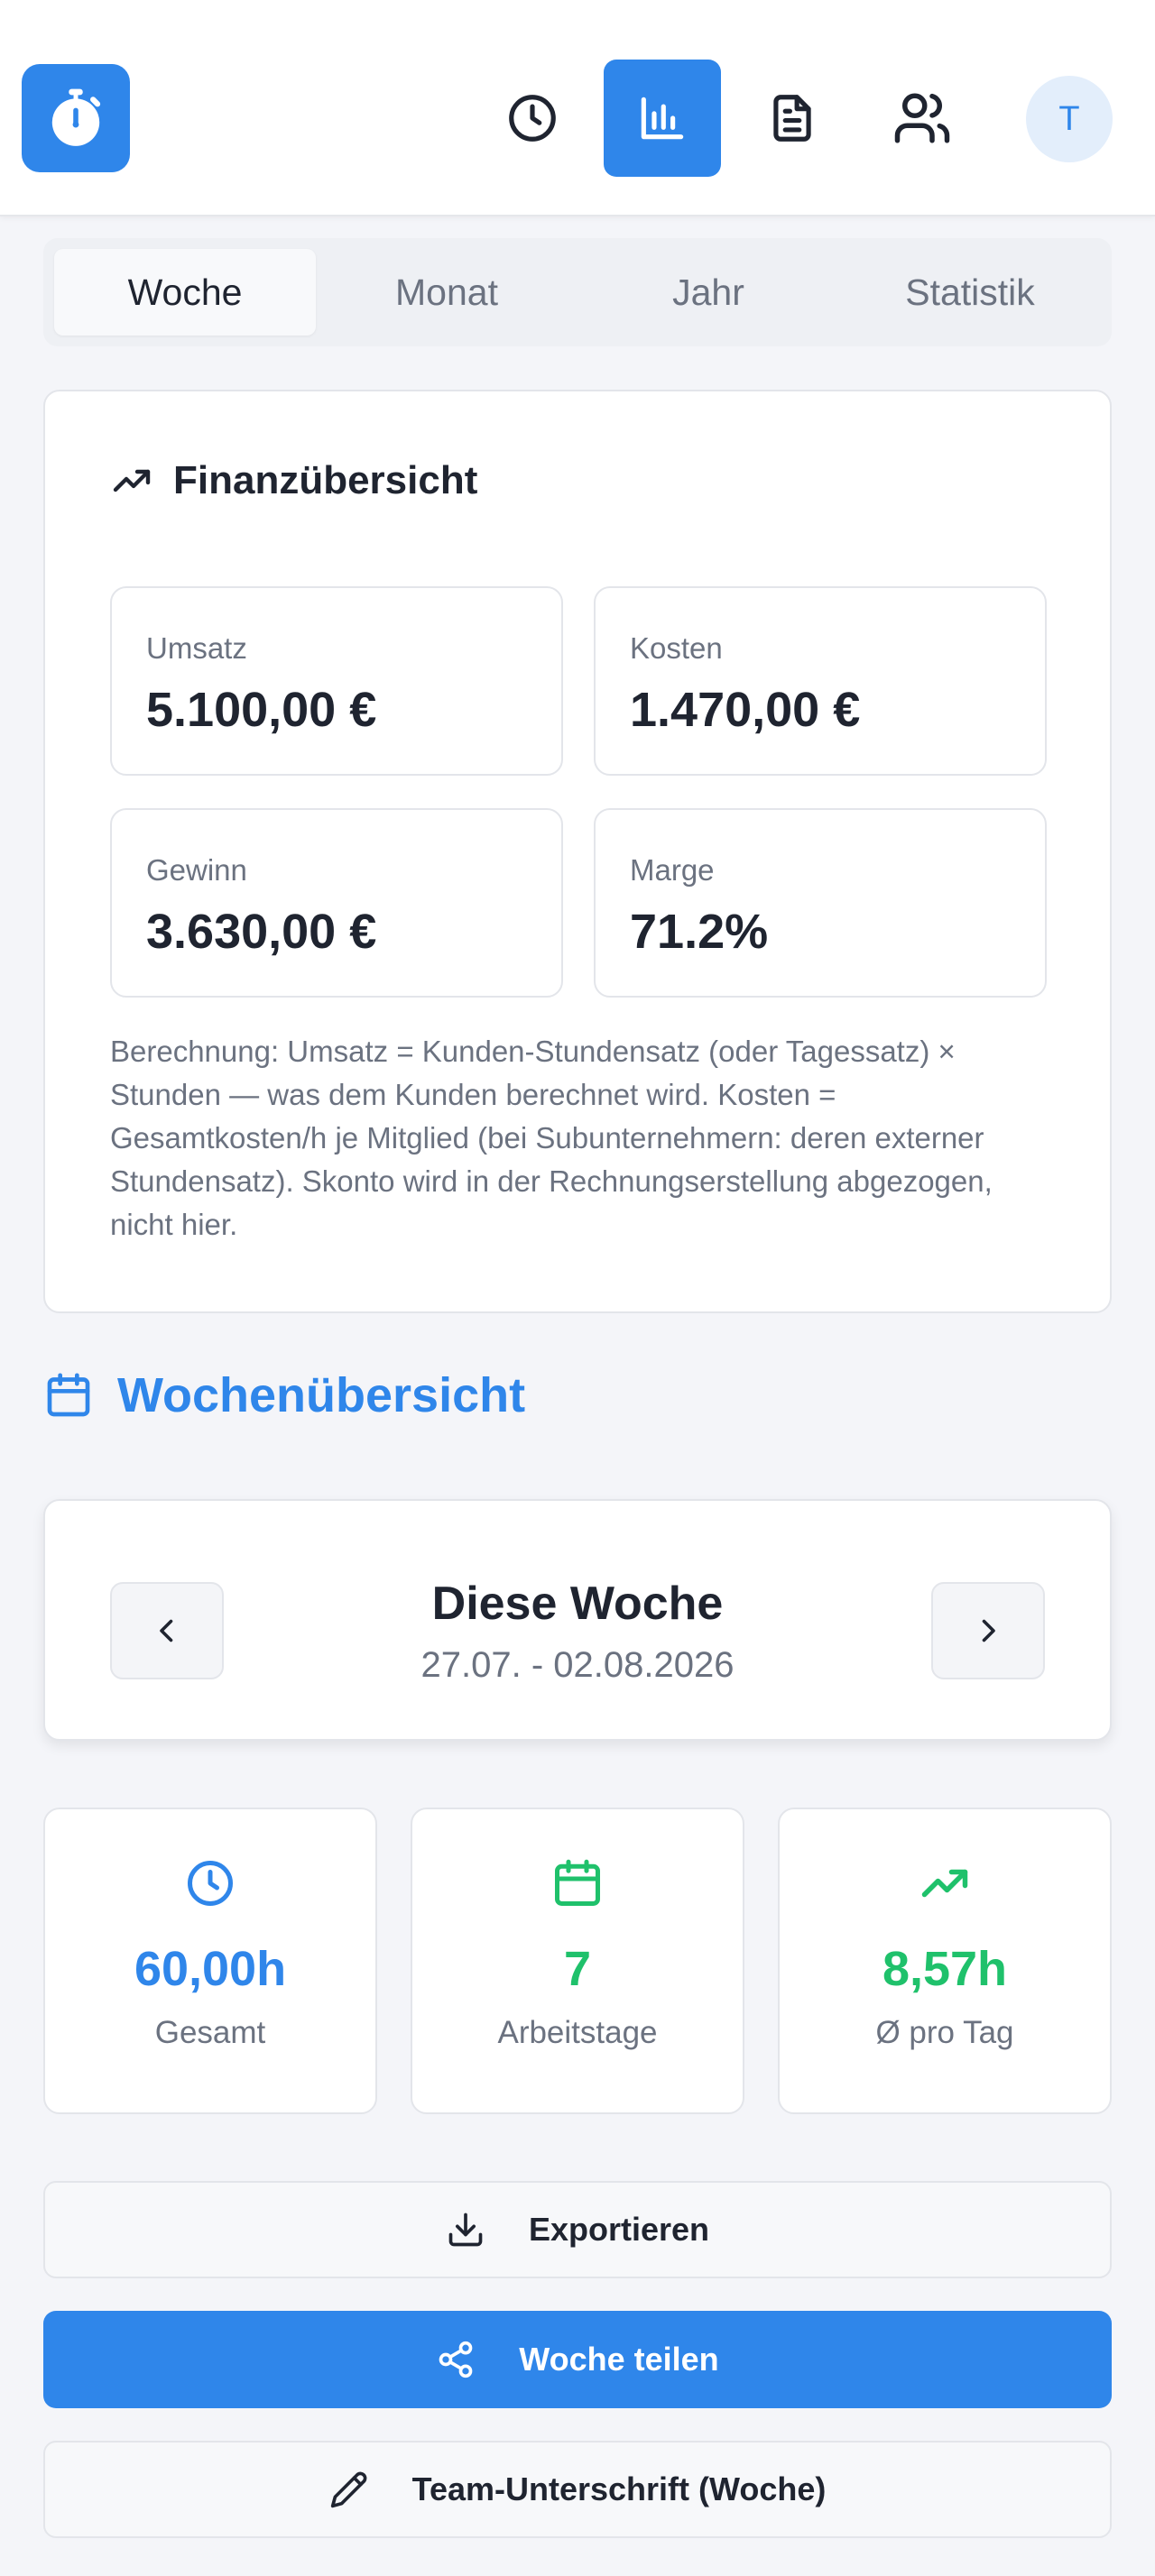 The width and height of the screenshot is (1155, 2576). I want to click on work-days-card: 7 Arbeitstage, so click(577, 1961).